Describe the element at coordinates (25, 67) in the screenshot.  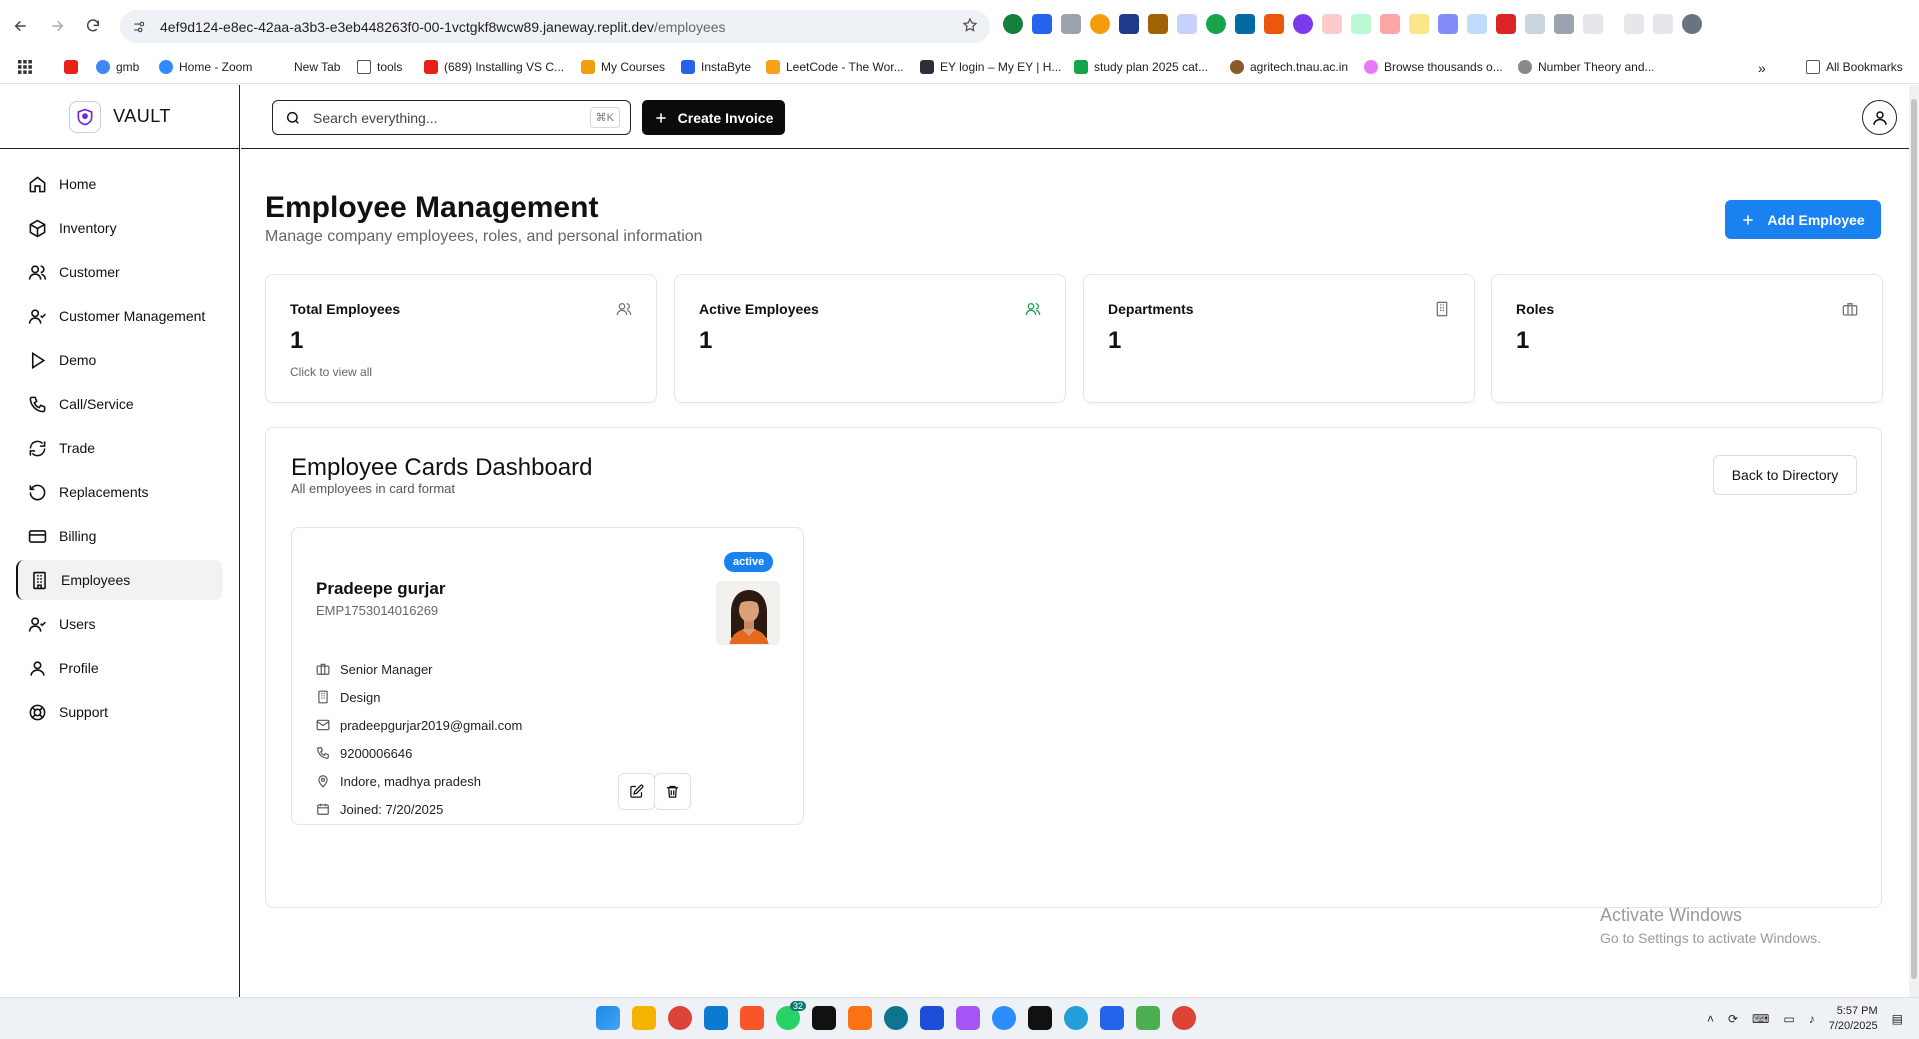
I see `apps-grid-icon` at that location.